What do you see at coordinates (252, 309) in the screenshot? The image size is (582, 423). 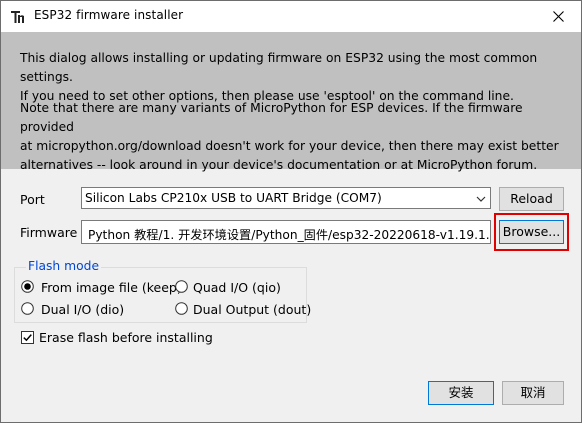 I see `radio-label-dual-output: Dual Output (dout)` at bounding box center [252, 309].